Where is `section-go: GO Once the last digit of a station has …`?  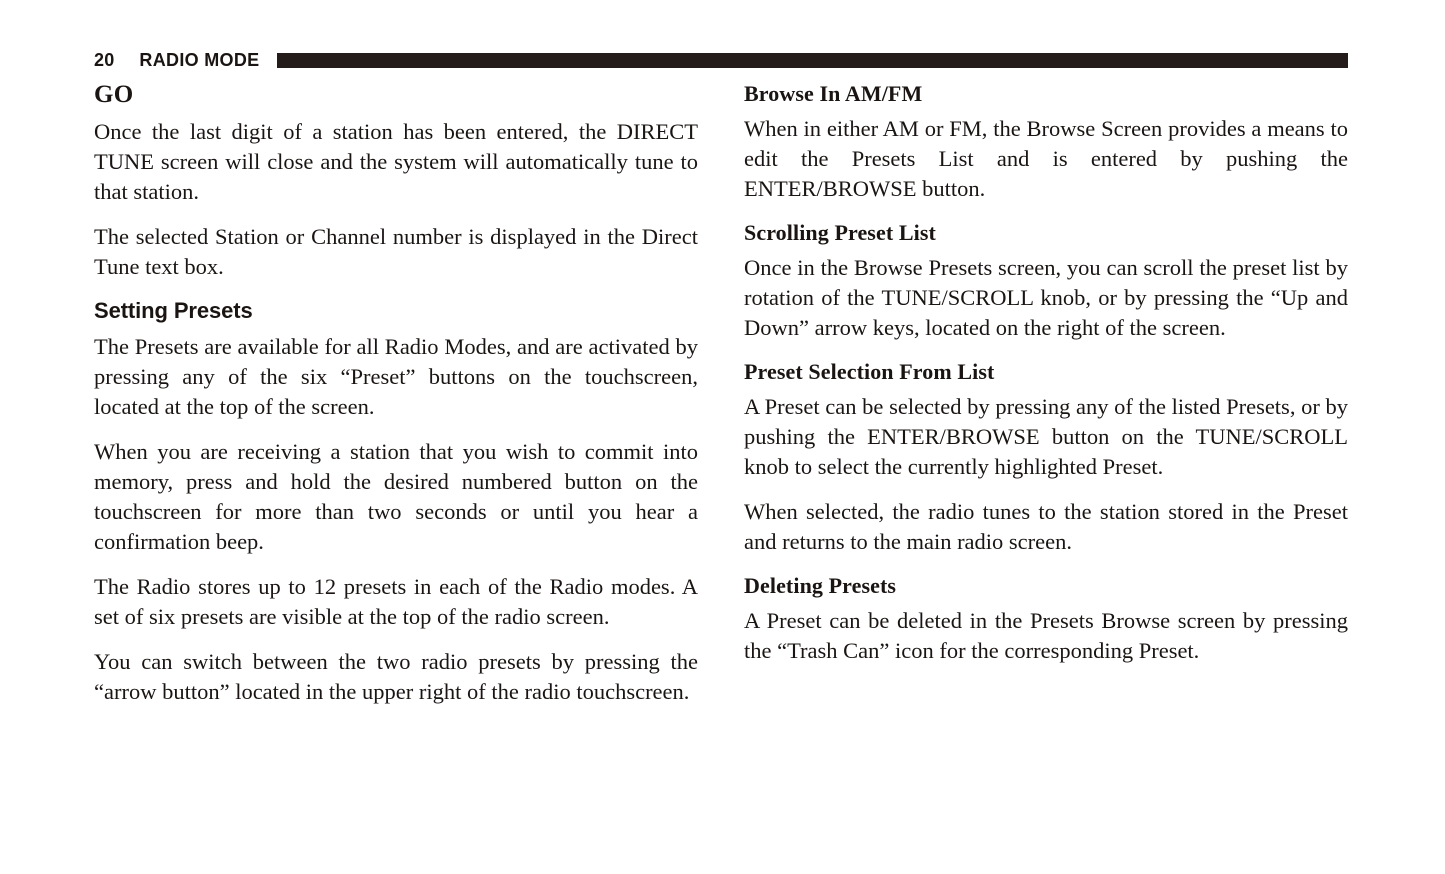 section-go: GO Once the last digit of a station has … is located at coordinates (396, 181).